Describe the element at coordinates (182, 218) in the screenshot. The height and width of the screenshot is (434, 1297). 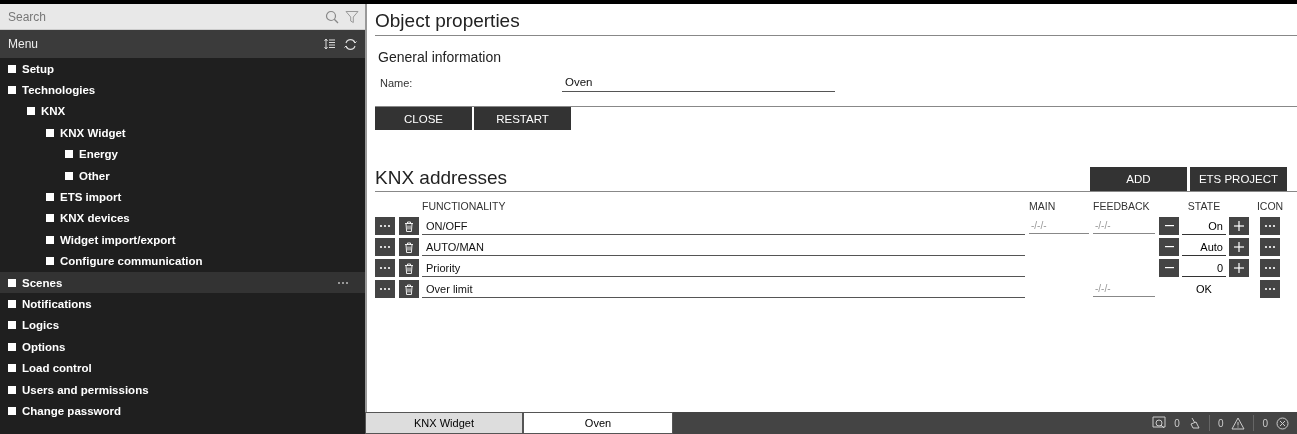
I see `sidebar-item: KNX devices` at that location.